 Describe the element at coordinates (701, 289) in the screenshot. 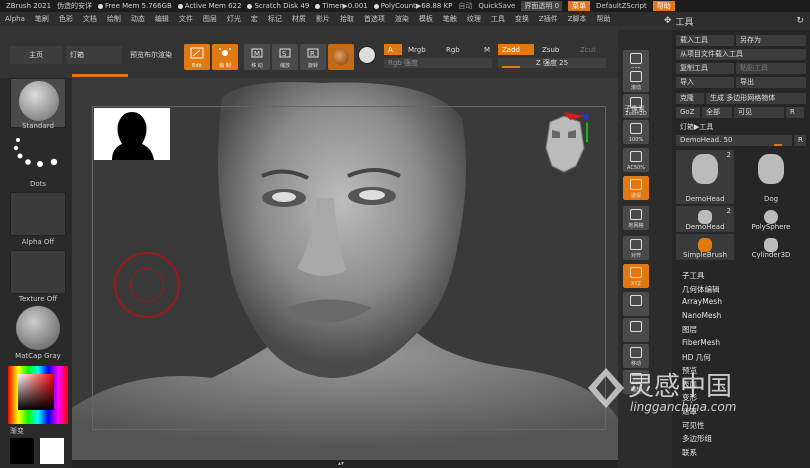

I see `subpalette-item: 几何体编辑` at that location.